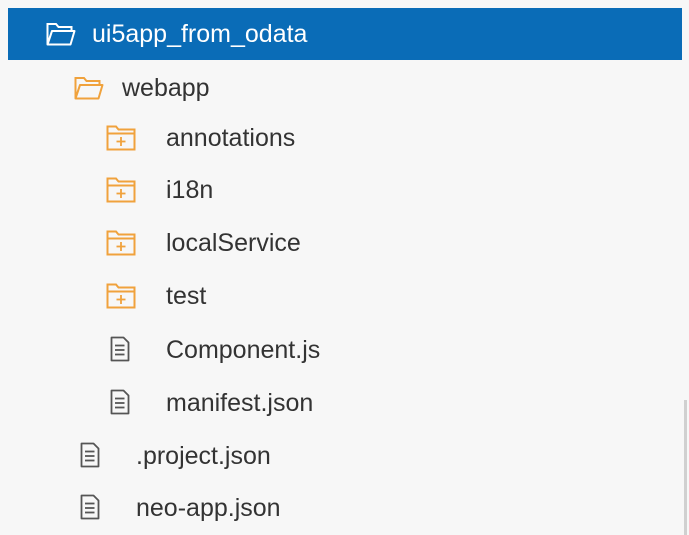 The width and height of the screenshot is (689, 535). Describe the element at coordinates (243, 350) in the screenshot. I see `tree-item-label: Component.js` at that location.